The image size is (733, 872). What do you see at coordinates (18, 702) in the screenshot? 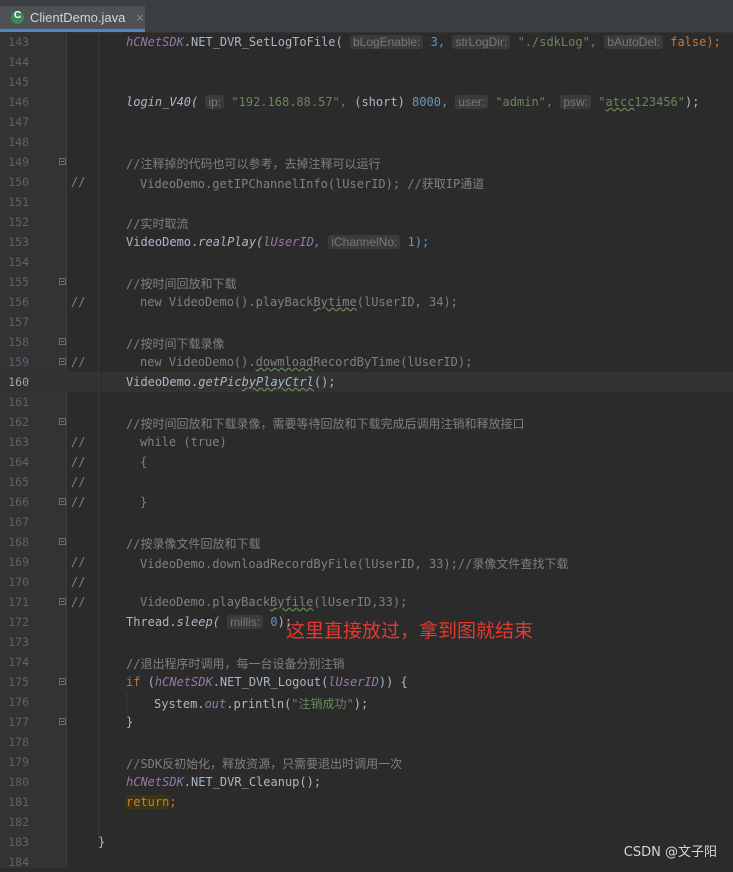
I see `line-number: 176` at bounding box center [18, 702].